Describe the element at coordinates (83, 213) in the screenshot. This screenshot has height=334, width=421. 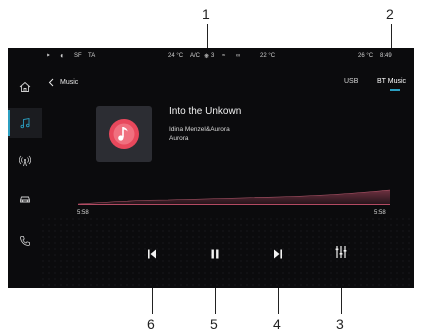
I see `elapsed-time: 5:58` at that location.